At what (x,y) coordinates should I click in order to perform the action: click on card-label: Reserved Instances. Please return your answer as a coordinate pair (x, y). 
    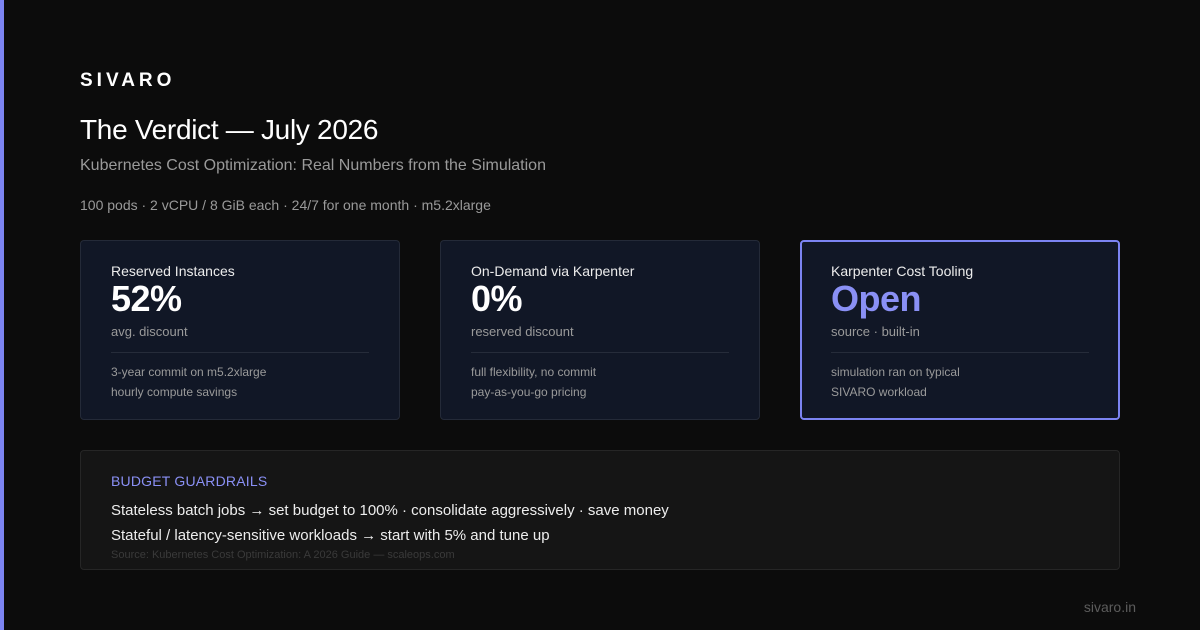
    Looking at the image, I should click on (173, 271).